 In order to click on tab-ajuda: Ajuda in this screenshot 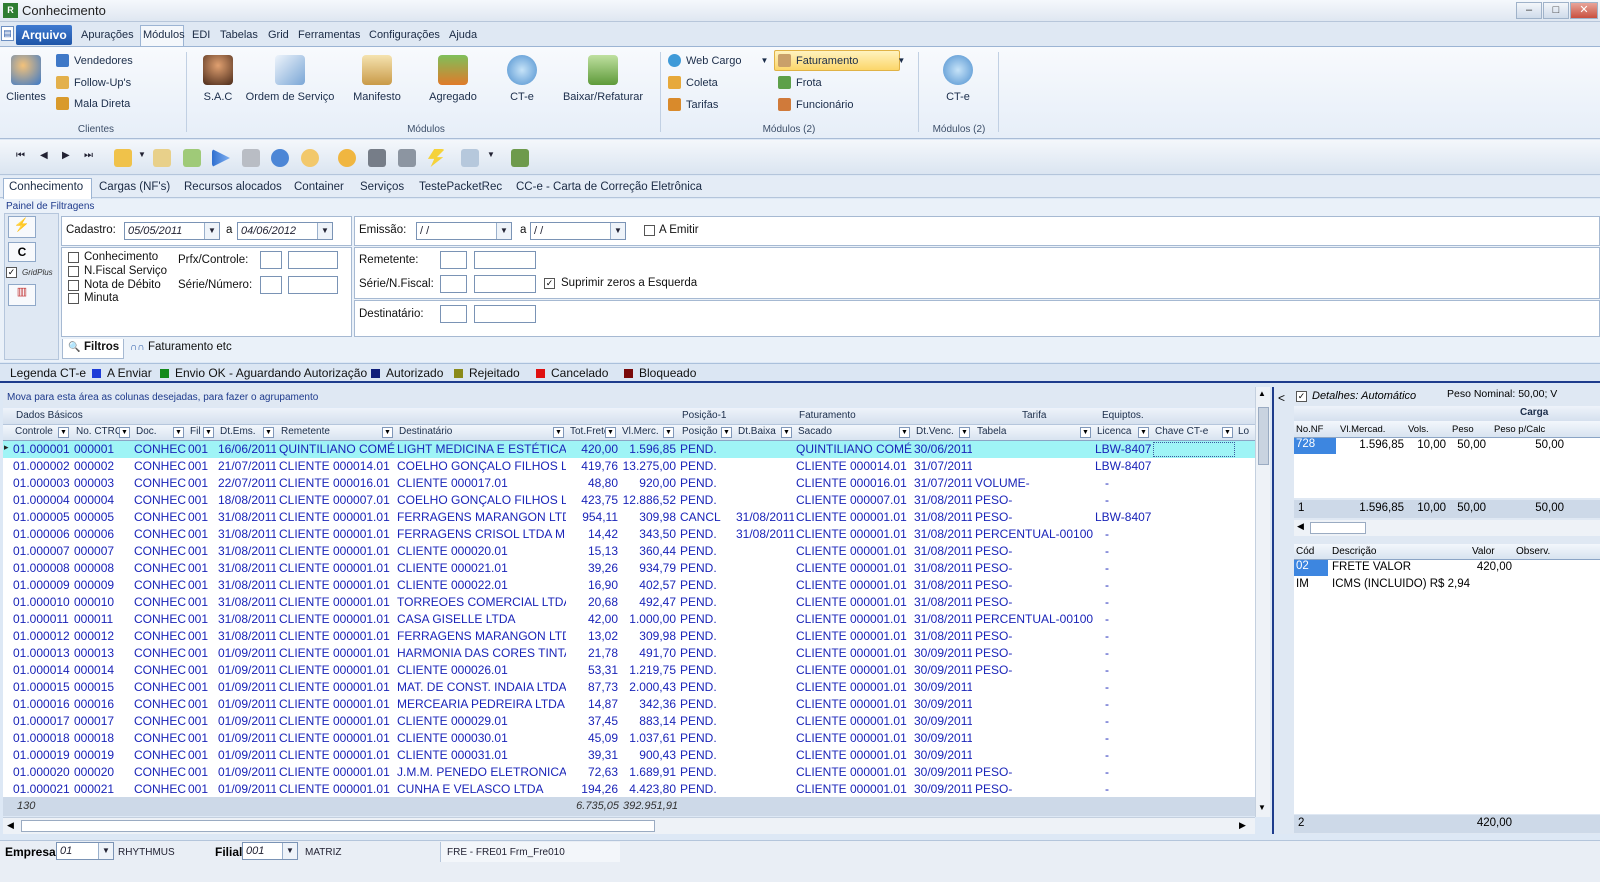, I will do `click(463, 35)`.